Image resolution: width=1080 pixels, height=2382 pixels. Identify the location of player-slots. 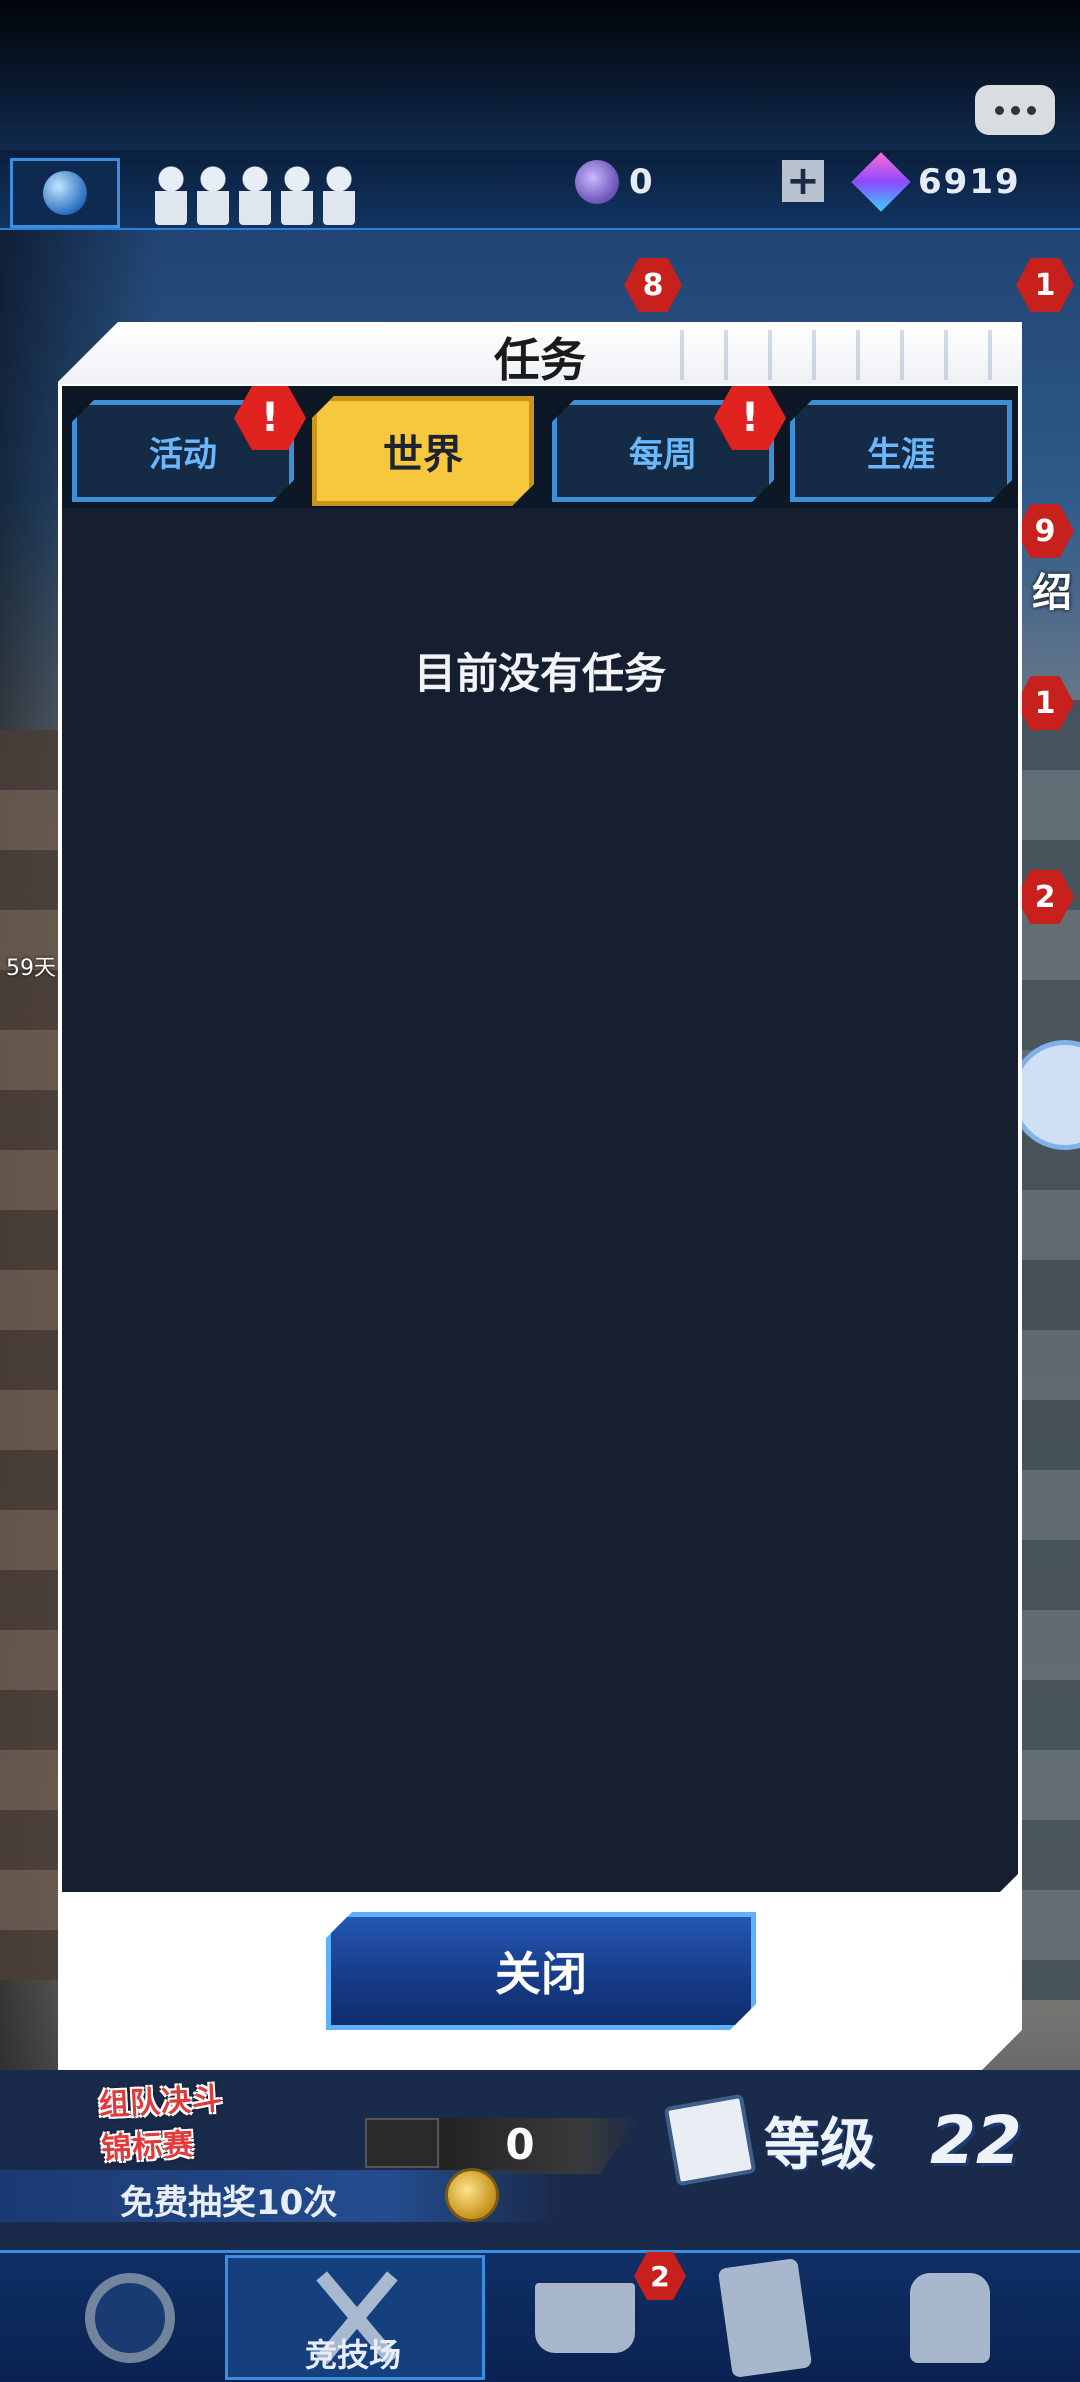
(255, 195).